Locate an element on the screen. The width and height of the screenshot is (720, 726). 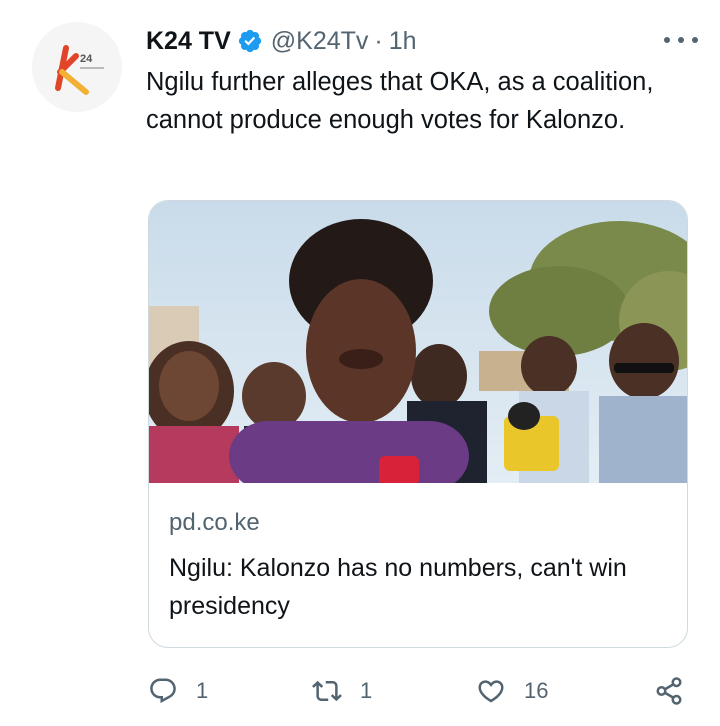
reply-button: 1 is located at coordinates (178, 691).